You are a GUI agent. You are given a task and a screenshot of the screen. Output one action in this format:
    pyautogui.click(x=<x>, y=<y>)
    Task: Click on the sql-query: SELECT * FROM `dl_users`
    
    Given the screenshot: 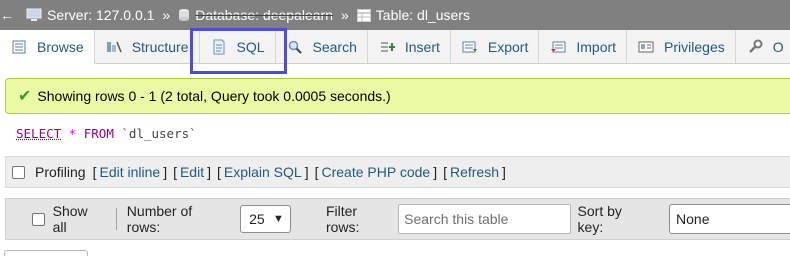 What is the action you would take?
    pyautogui.click(x=106, y=133)
    